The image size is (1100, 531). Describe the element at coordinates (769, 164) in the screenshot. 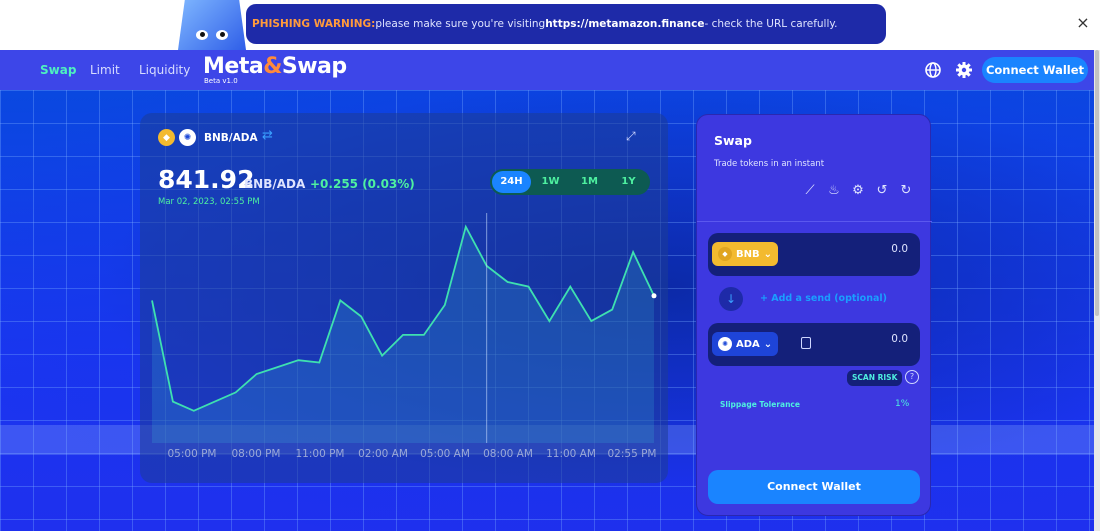

I see `swap-subtitle: Trade tokens in an instant` at that location.